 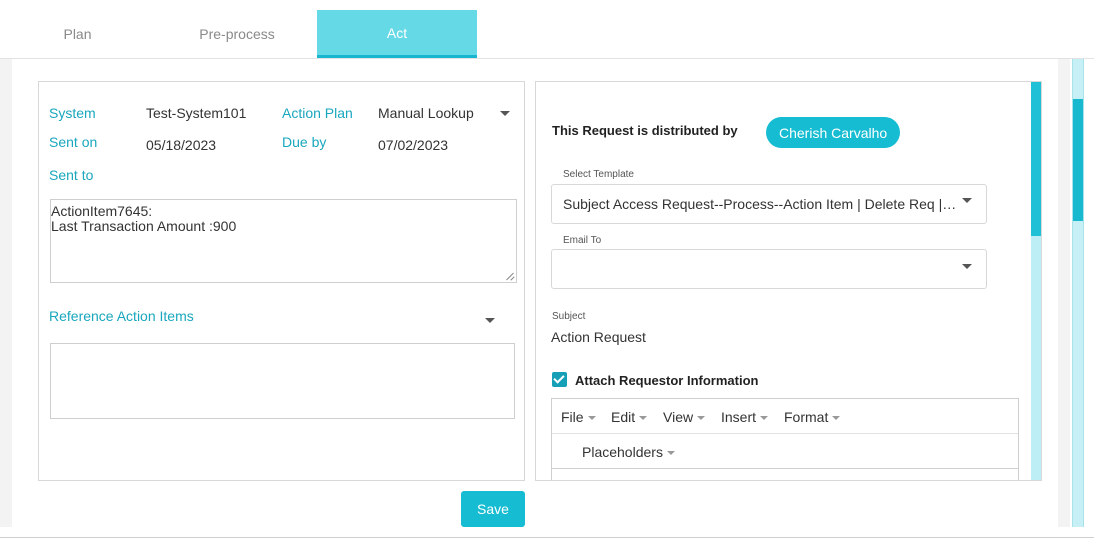 I want to click on subject-label: Subject, so click(x=569, y=316).